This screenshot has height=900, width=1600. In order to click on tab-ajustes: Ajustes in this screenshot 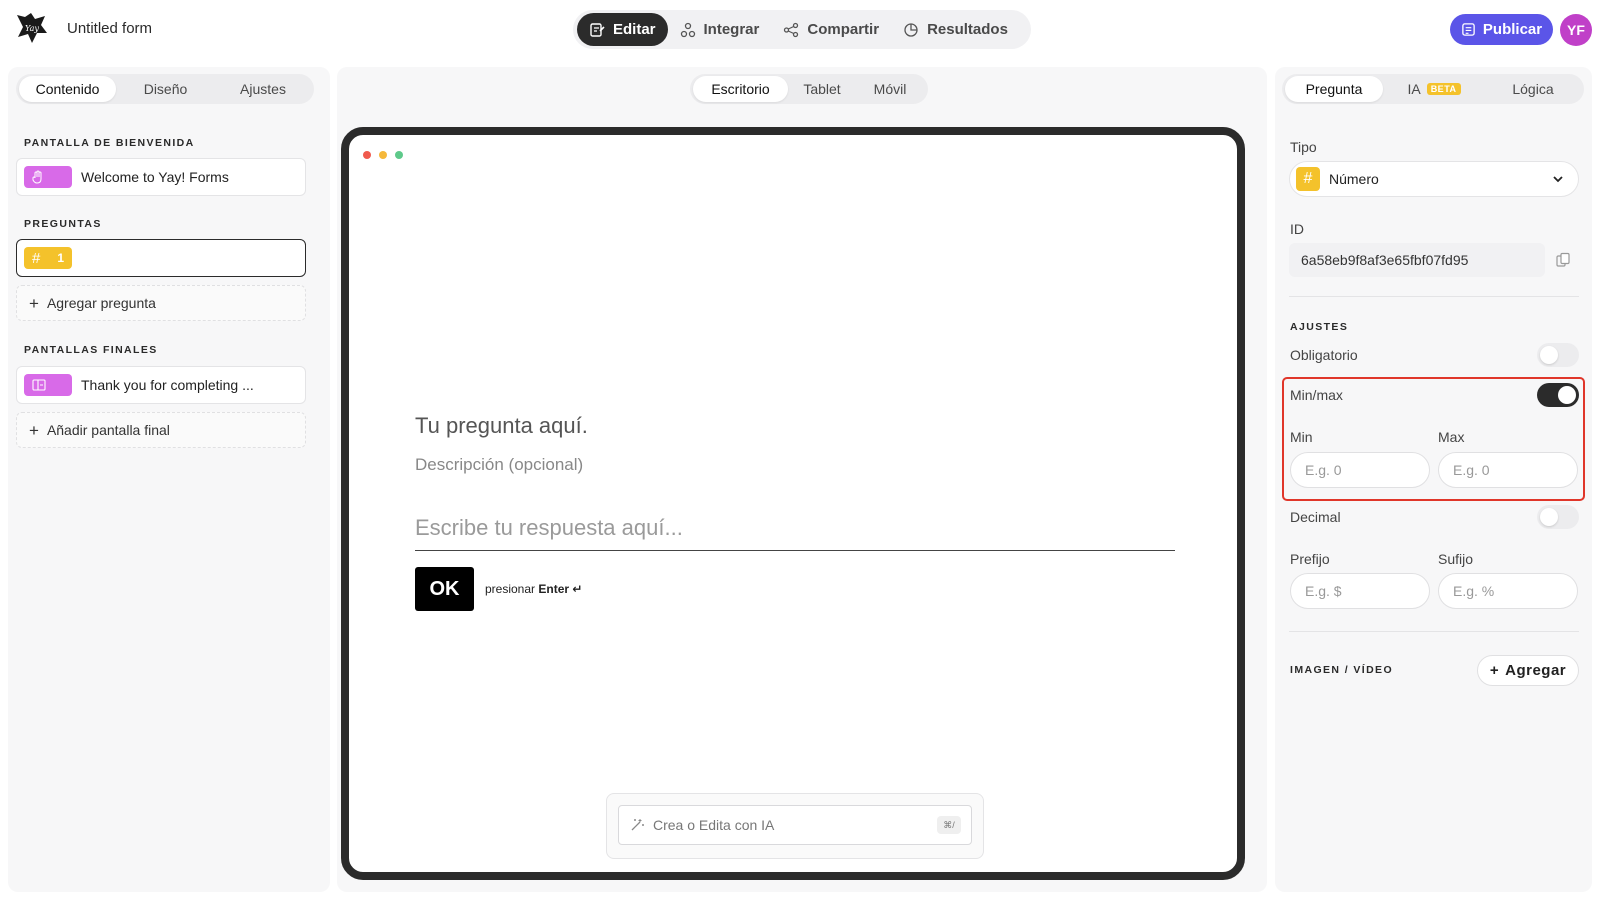, I will do `click(263, 89)`.